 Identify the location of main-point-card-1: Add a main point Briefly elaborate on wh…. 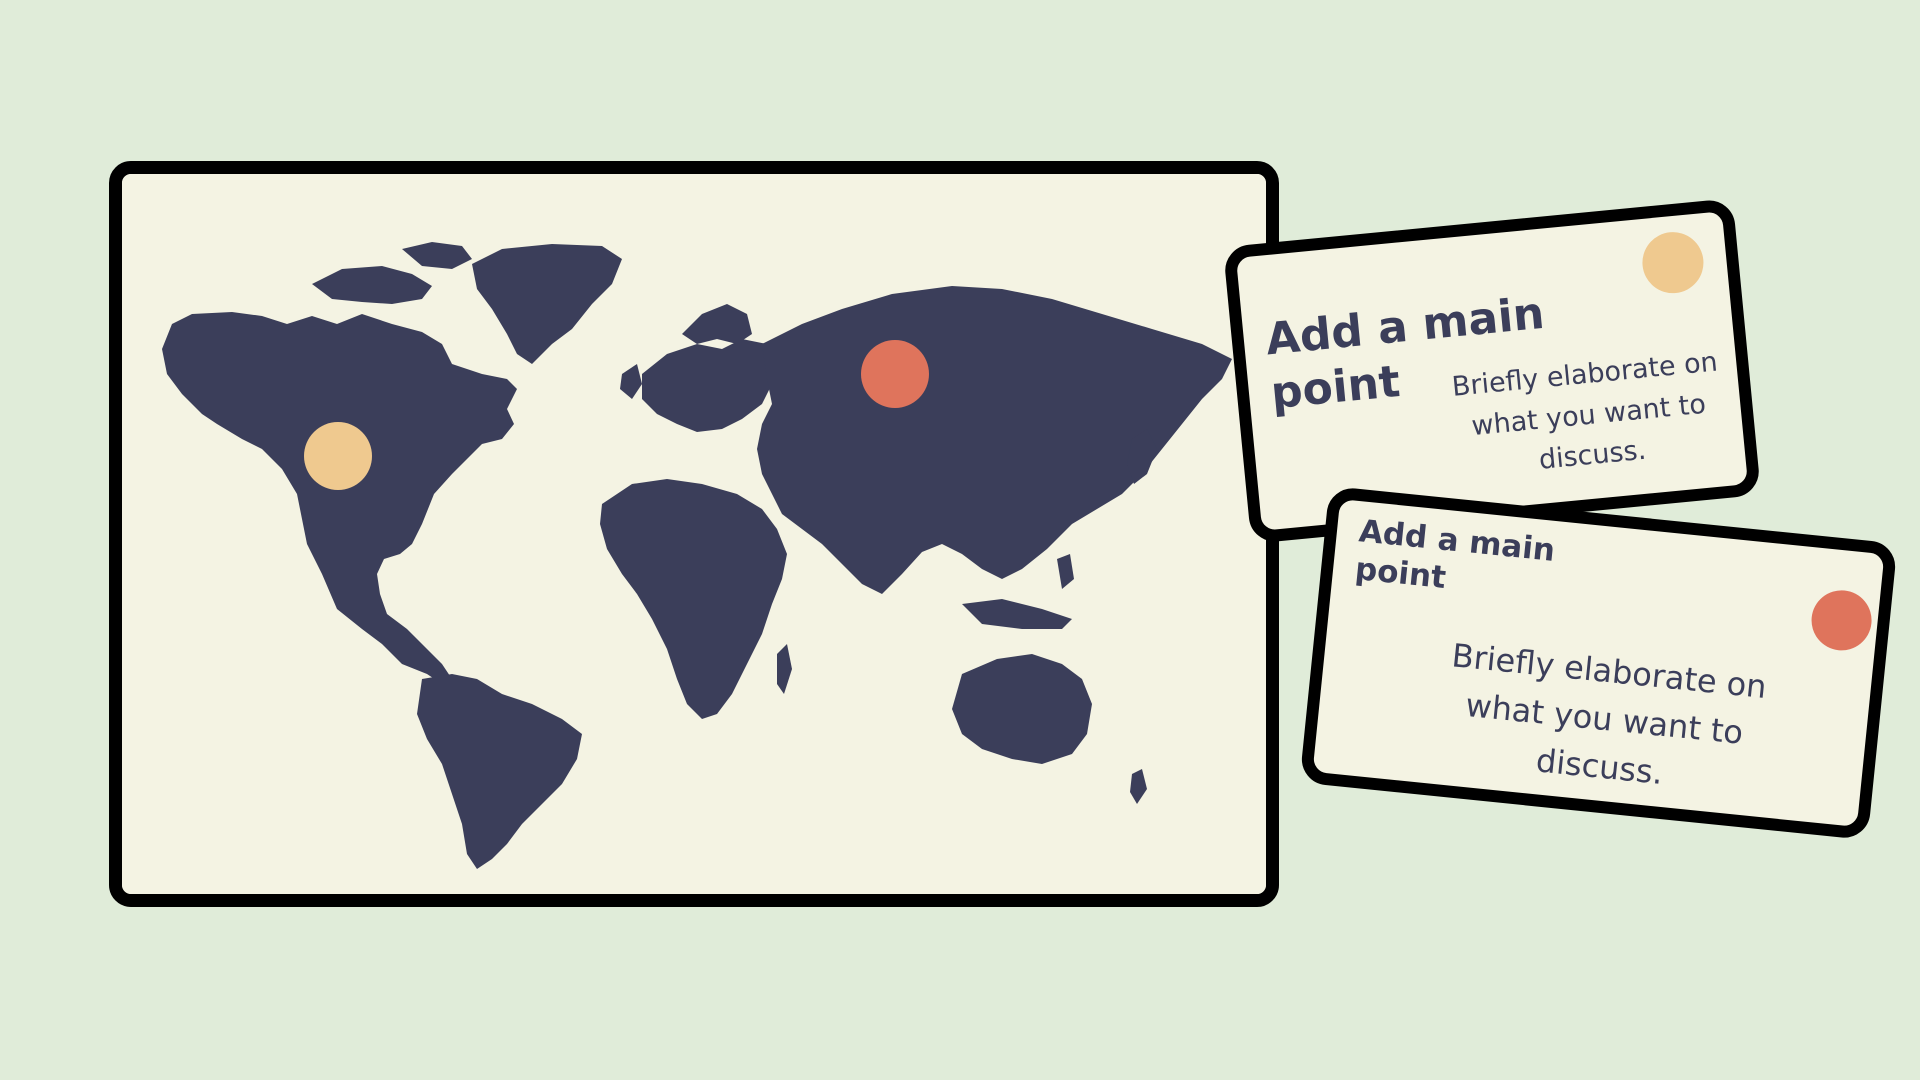
(1492, 371).